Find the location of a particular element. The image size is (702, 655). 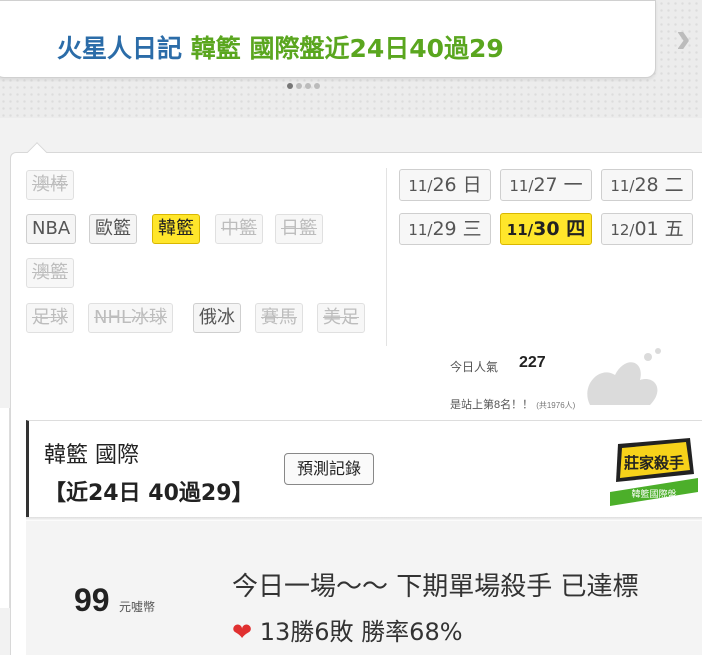

date-button: 12/01 五 is located at coordinates (647, 229).